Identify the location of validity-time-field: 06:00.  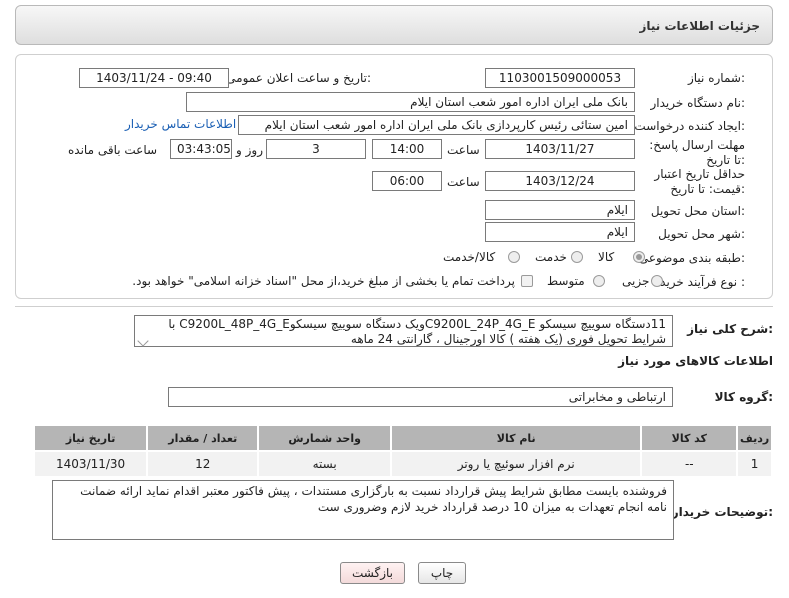
(407, 181).